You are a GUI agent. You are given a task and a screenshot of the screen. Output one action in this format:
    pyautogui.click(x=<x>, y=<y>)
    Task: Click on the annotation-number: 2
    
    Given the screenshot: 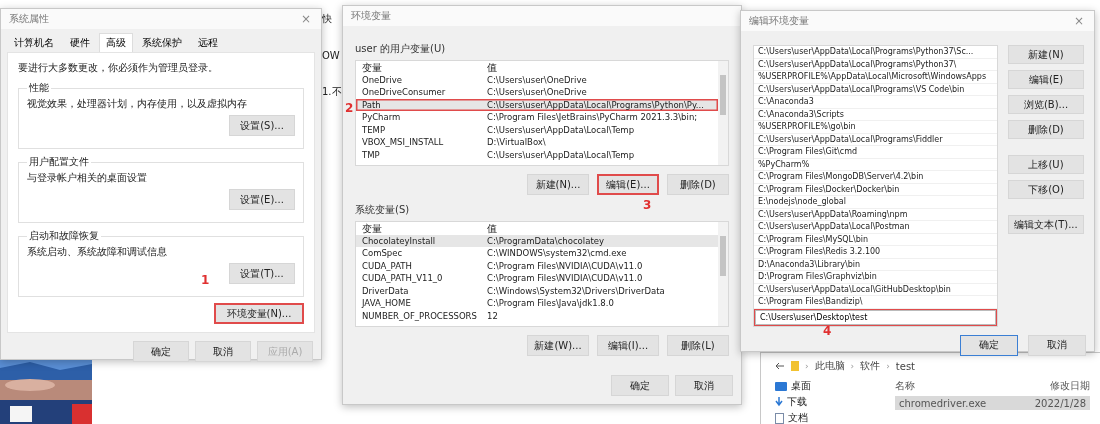 What is the action you would take?
    pyautogui.click(x=349, y=108)
    